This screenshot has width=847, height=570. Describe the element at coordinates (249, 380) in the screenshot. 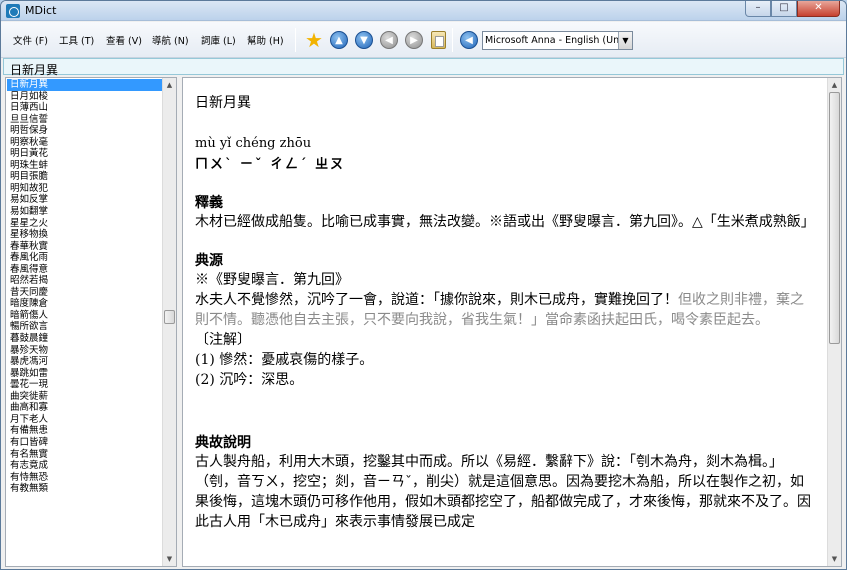

I see `paragraph-text: (2) 沉吟：深思。` at that location.